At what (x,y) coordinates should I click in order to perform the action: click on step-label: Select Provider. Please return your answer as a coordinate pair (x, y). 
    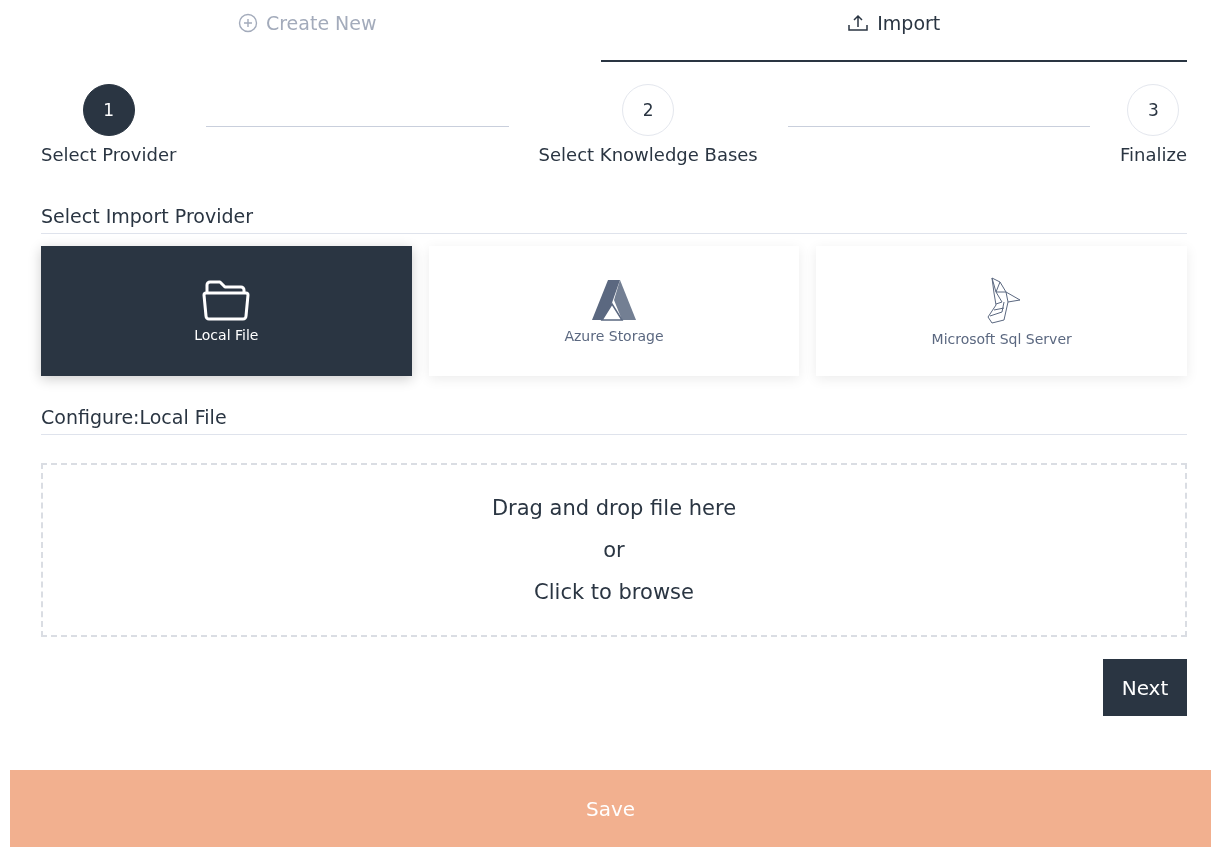
    Looking at the image, I should click on (109, 154).